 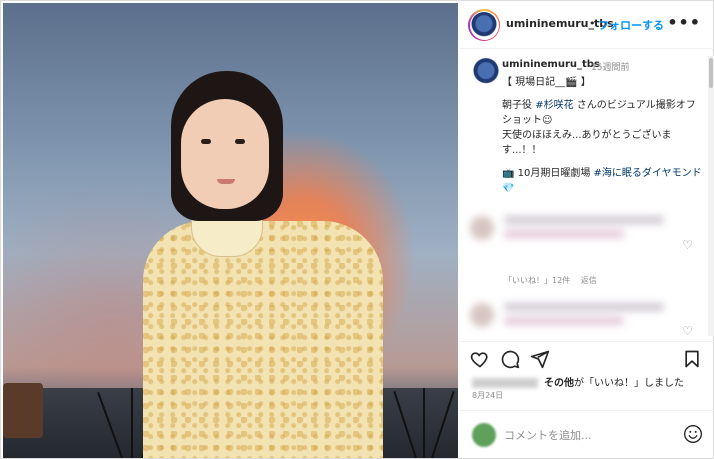 What do you see at coordinates (711, 196) in the screenshot?
I see `comments-scrollbar` at bounding box center [711, 196].